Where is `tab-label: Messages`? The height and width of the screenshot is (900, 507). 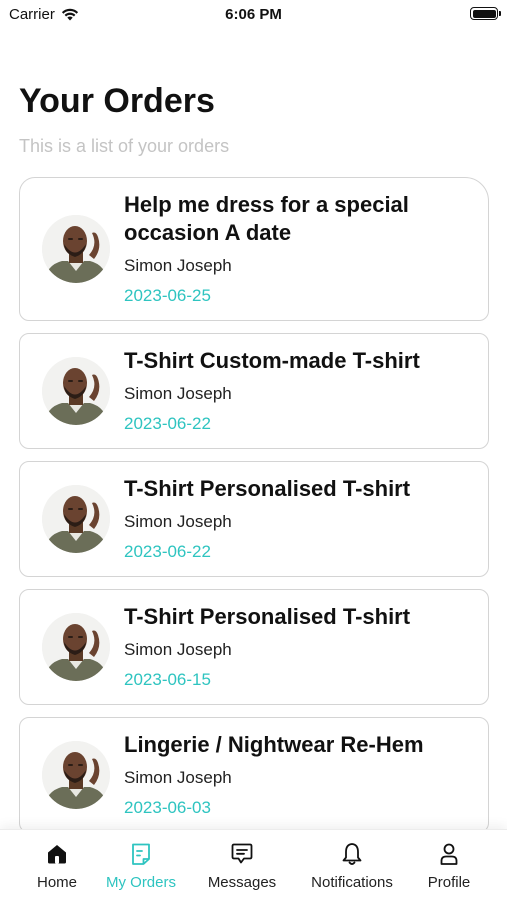
tab-label: Messages is located at coordinates (242, 882).